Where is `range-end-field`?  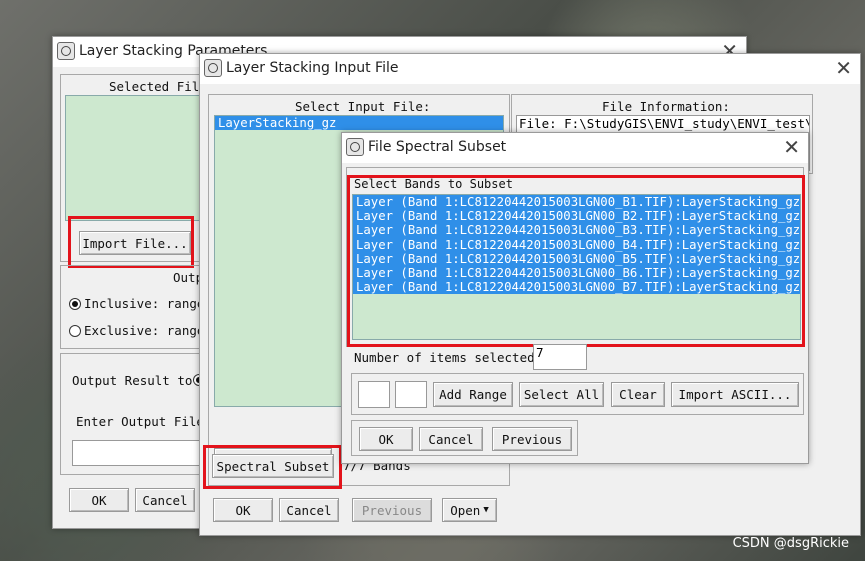
range-end-field is located at coordinates (411, 394).